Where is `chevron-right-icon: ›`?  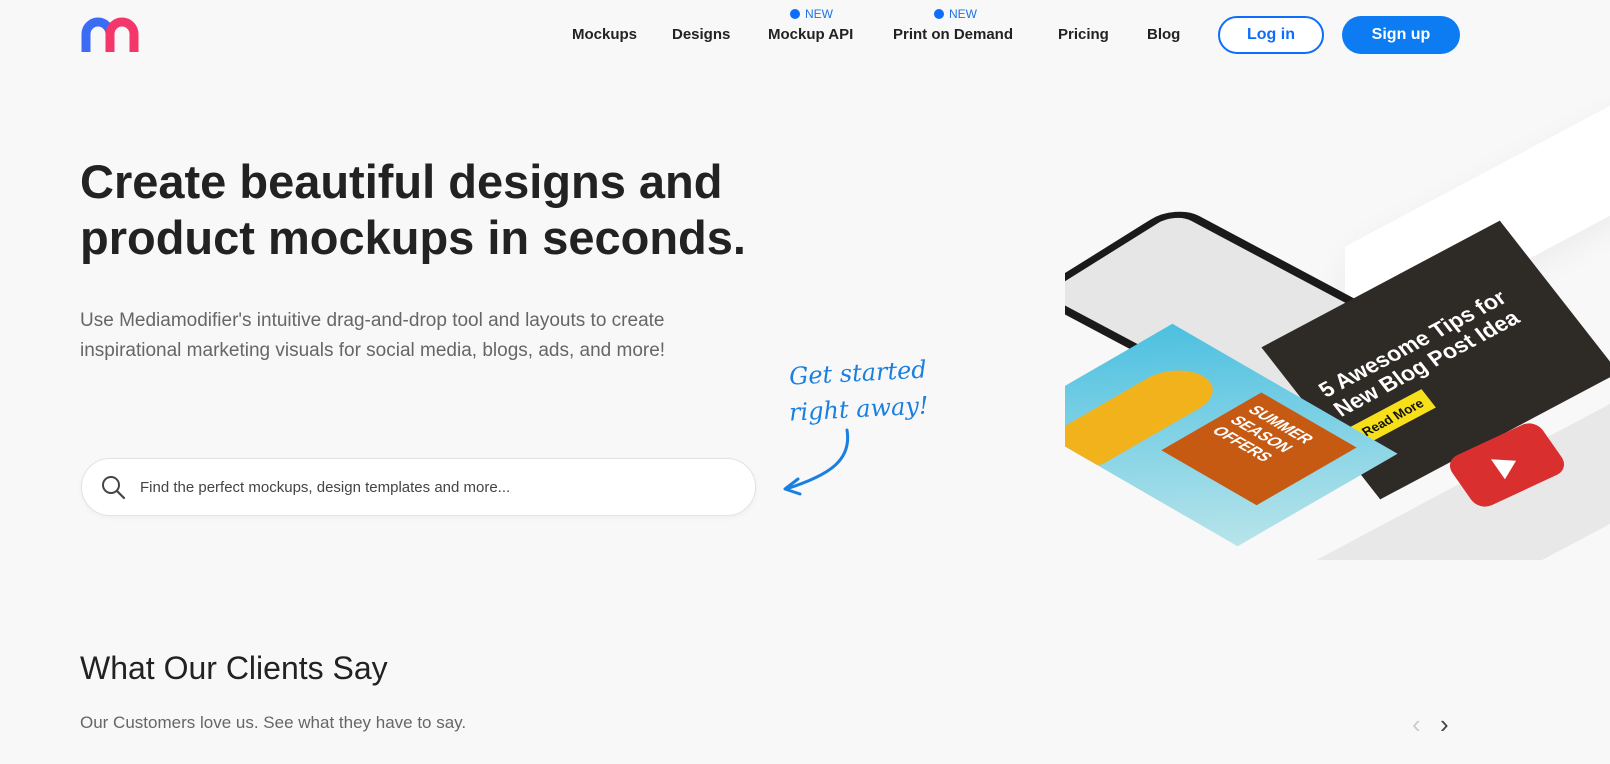 chevron-right-icon: › is located at coordinates (1444, 724).